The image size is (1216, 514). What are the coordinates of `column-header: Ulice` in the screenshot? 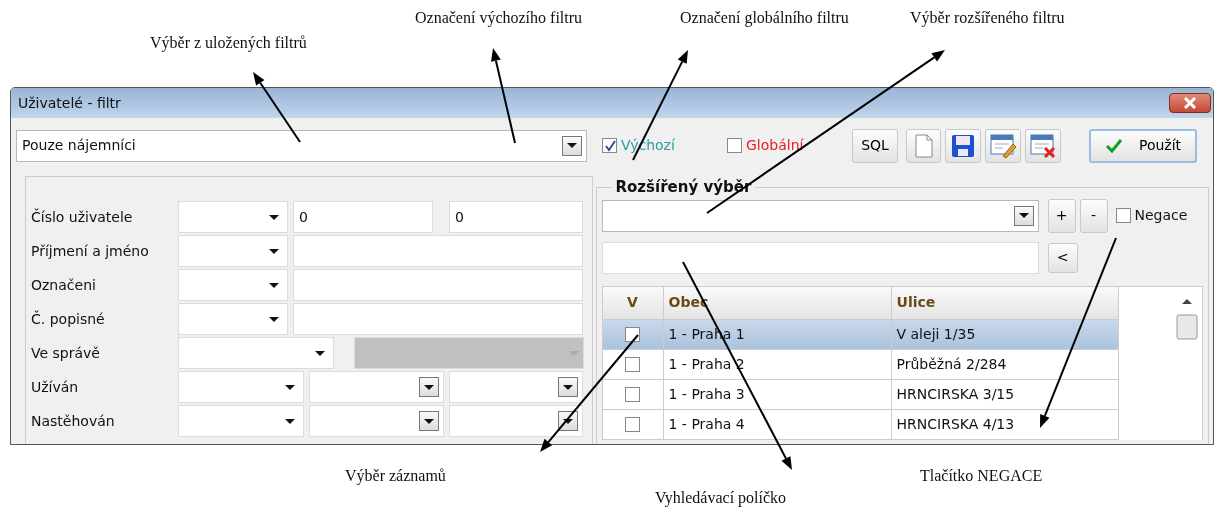 It's located at (1005, 303).